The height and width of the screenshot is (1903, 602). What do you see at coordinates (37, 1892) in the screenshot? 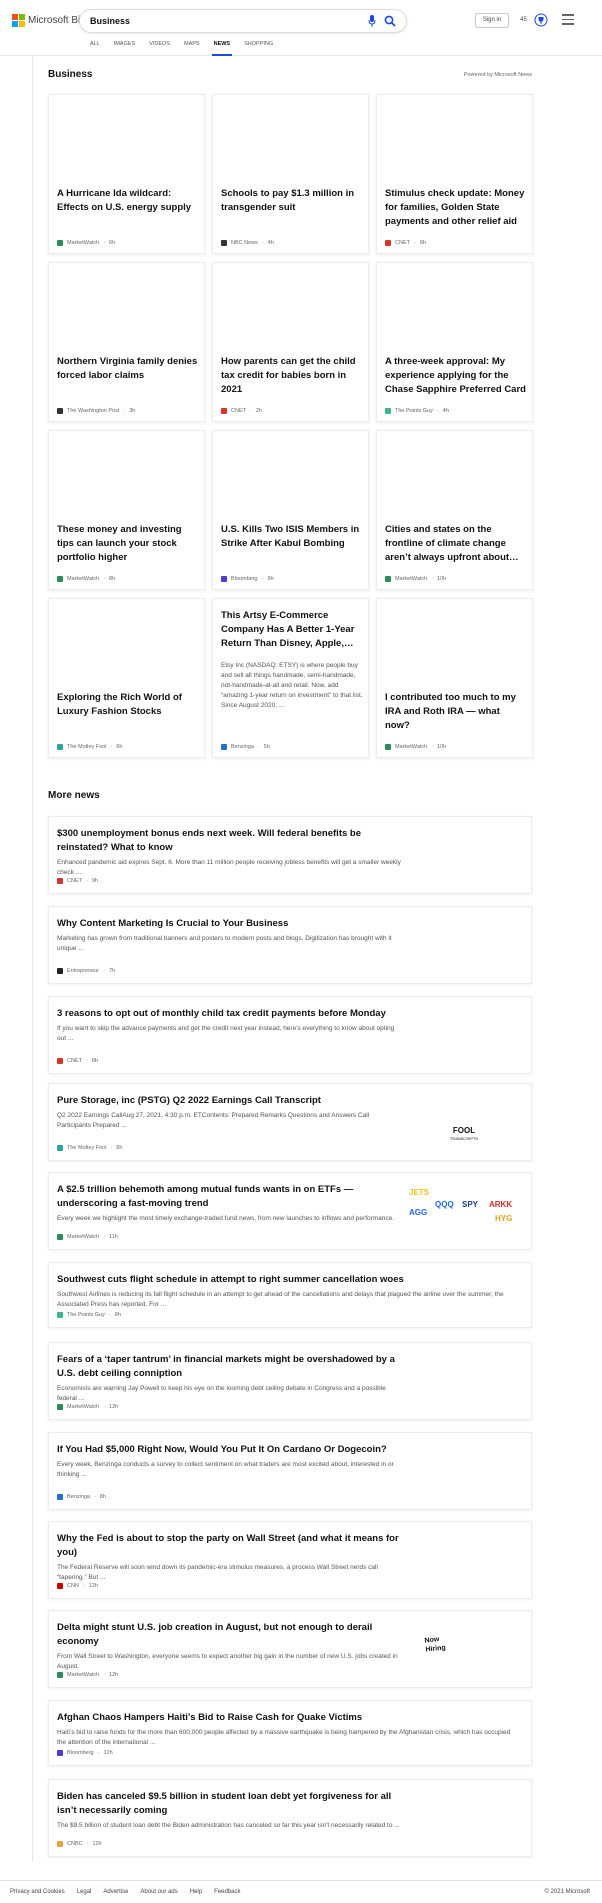
I see `footer-link-privacy-and-cookies: Privacy and Cookies` at bounding box center [37, 1892].